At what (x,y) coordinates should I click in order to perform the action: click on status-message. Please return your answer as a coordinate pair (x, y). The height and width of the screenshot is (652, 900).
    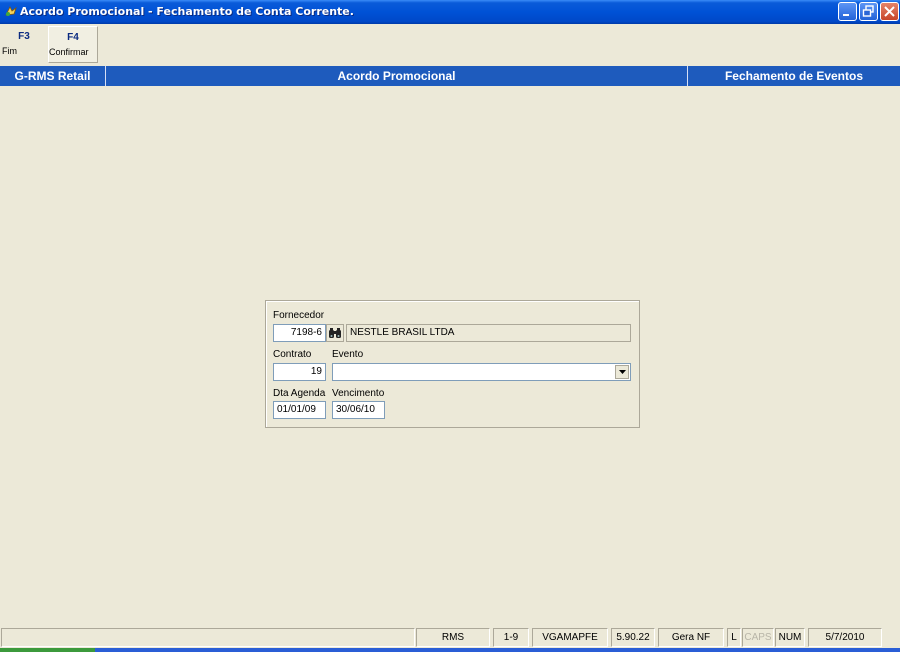
    Looking at the image, I should click on (208, 637).